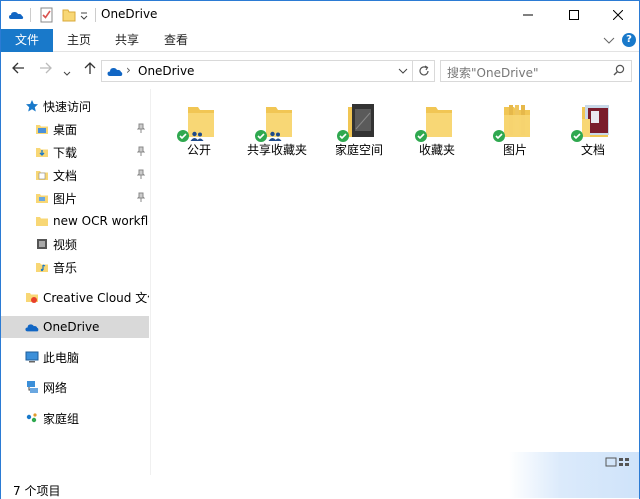 Image resolution: width=640 pixels, height=499 pixels. Describe the element at coordinates (129, 14) in the screenshot. I see `window-title: OneDrive` at that location.